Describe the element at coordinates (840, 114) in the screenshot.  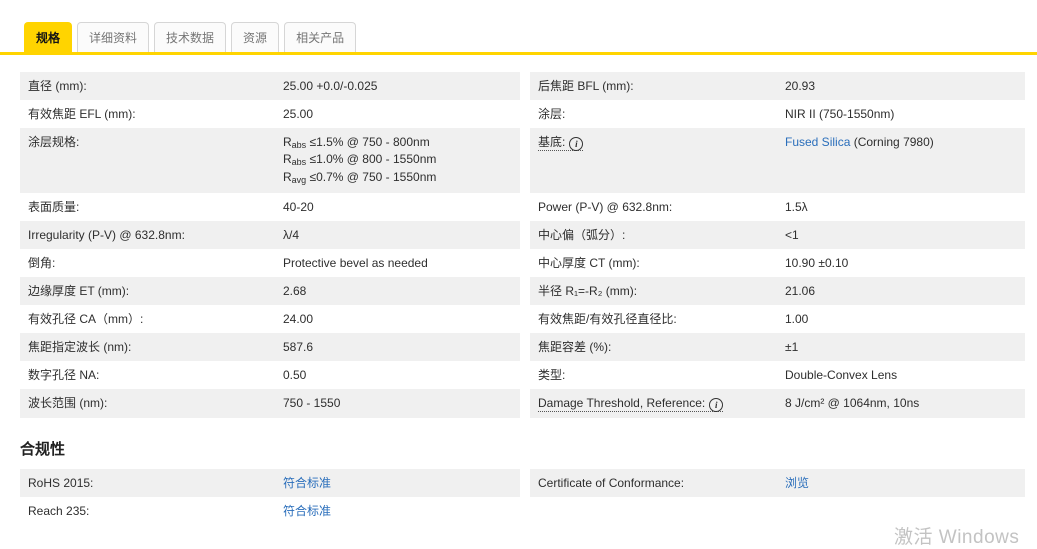
I see `spec-value: NIR II (750-1550nm)` at that location.